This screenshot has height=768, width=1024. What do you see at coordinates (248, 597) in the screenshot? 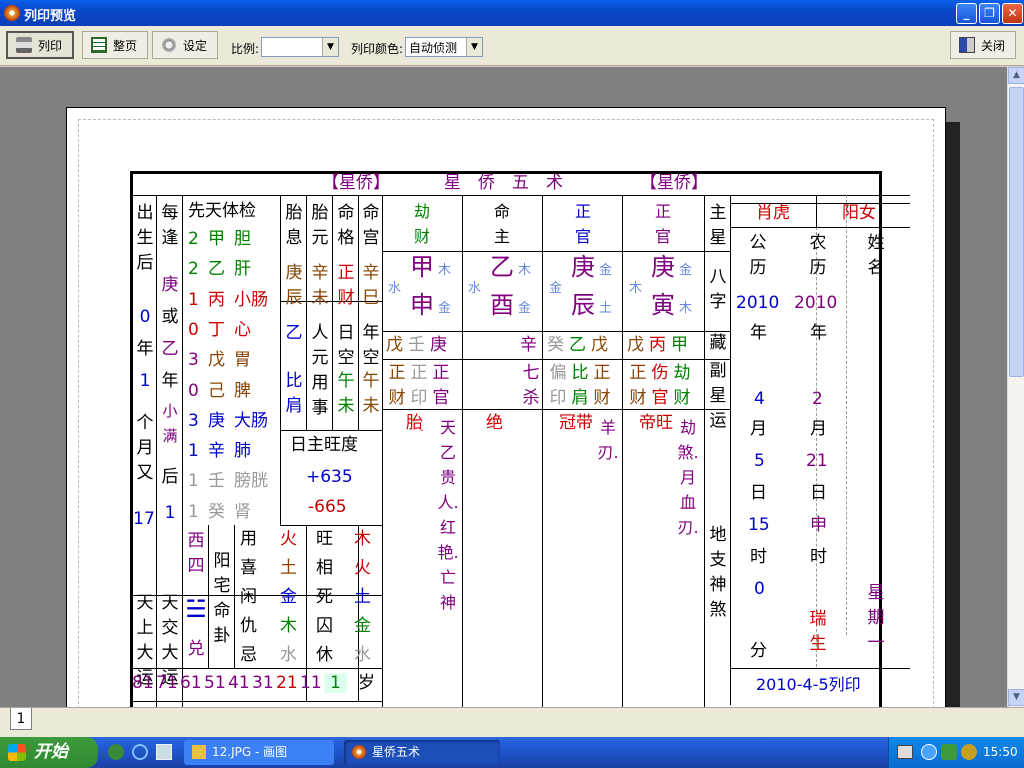
I see `yong-label: 闲` at bounding box center [248, 597].